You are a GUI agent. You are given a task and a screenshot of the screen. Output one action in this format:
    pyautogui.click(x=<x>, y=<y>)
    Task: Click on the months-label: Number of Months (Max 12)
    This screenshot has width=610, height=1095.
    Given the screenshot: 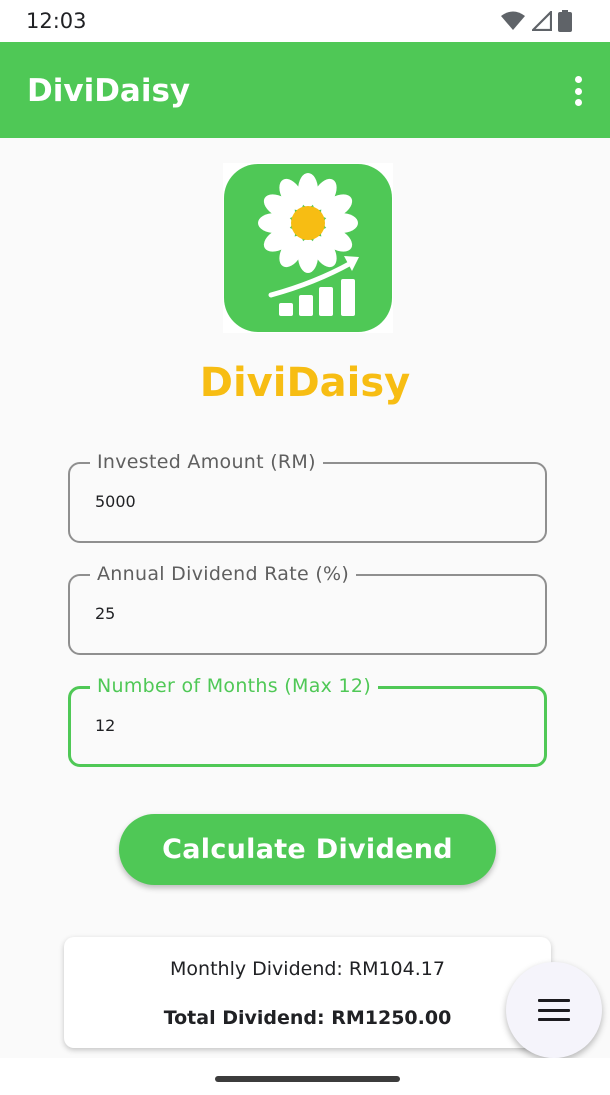 What is the action you would take?
    pyautogui.click(x=234, y=686)
    